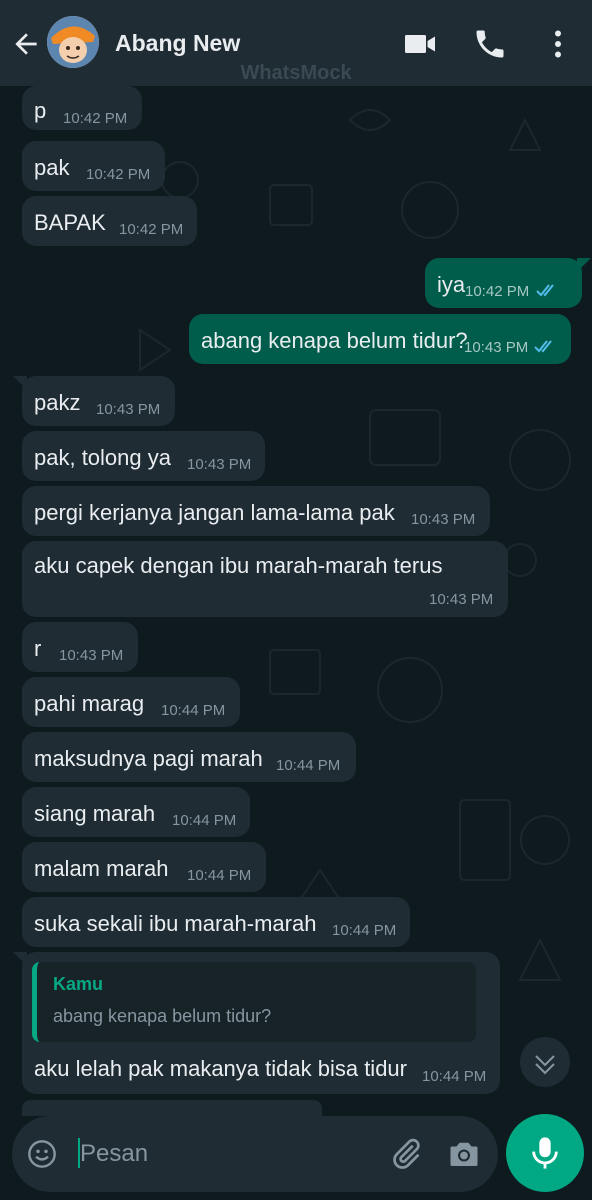 This screenshot has width=592, height=1200. Describe the element at coordinates (545, 1065) in the screenshot. I see `chevron-down-icon` at that location.